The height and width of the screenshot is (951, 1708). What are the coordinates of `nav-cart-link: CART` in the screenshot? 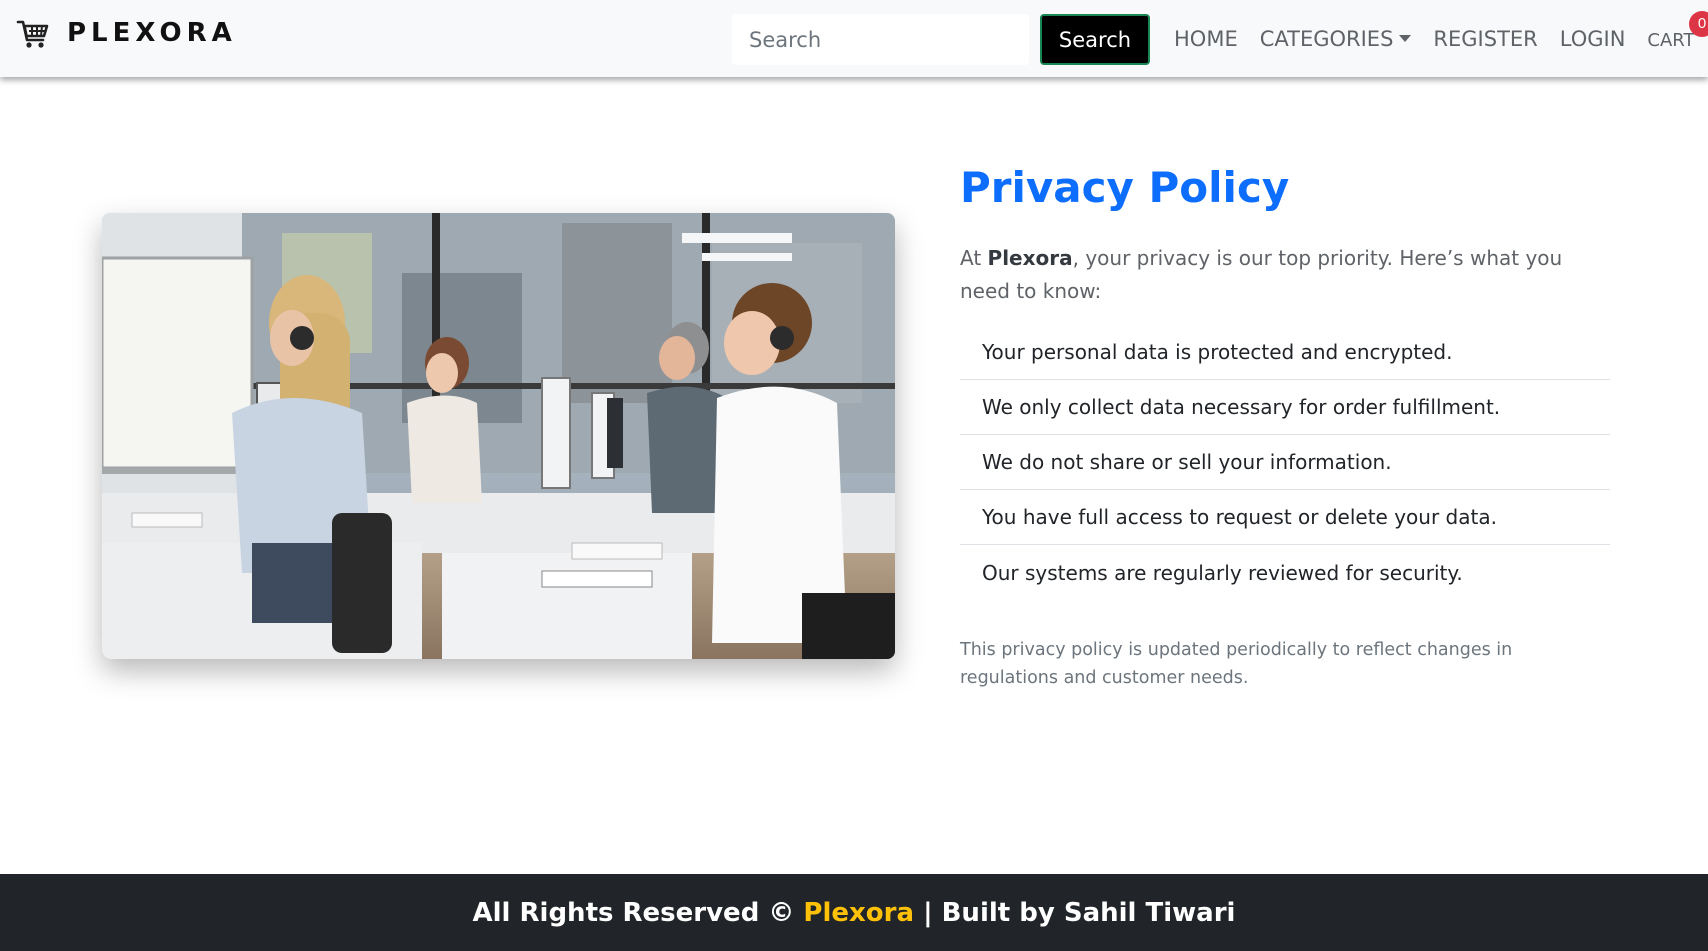 It's located at (1670, 40).